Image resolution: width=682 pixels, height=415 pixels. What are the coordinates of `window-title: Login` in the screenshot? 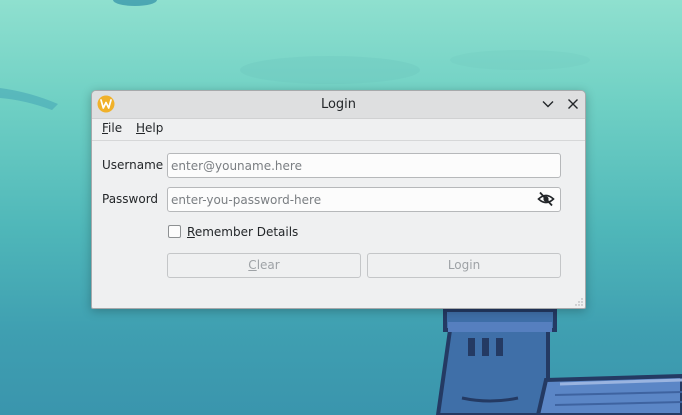 It's located at (338, 104).